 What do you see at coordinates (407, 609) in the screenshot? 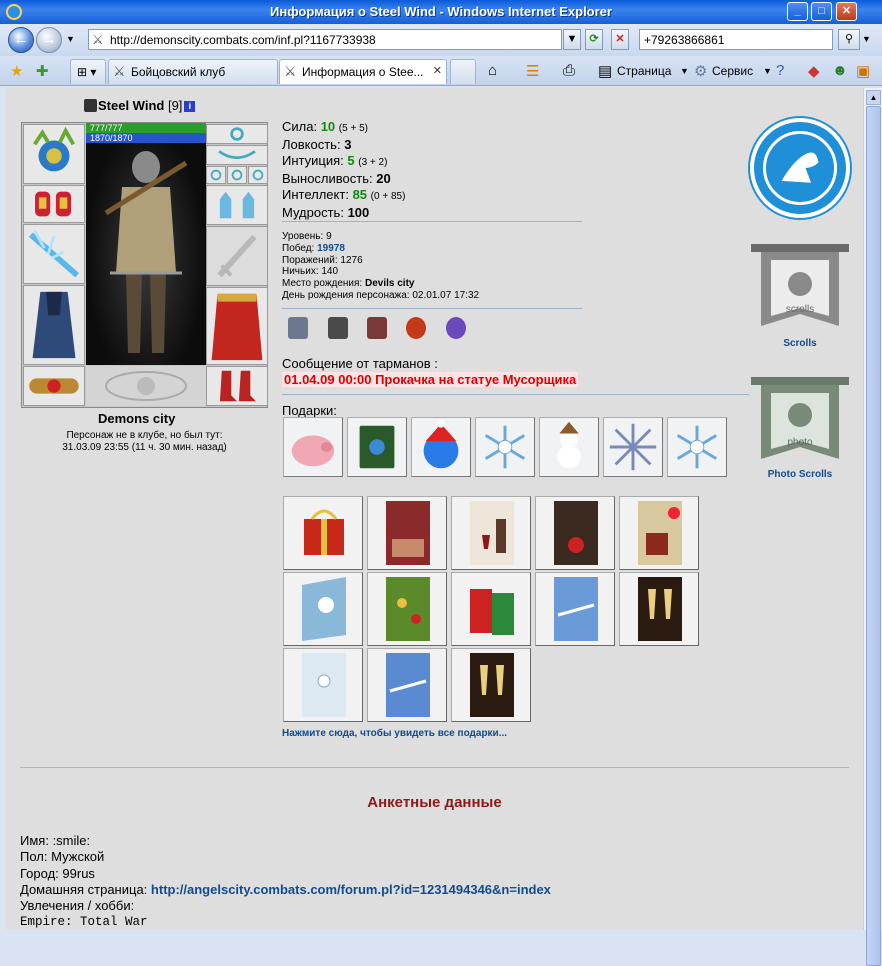
I see `gift-card-tree` at bounding box center [407, 609].